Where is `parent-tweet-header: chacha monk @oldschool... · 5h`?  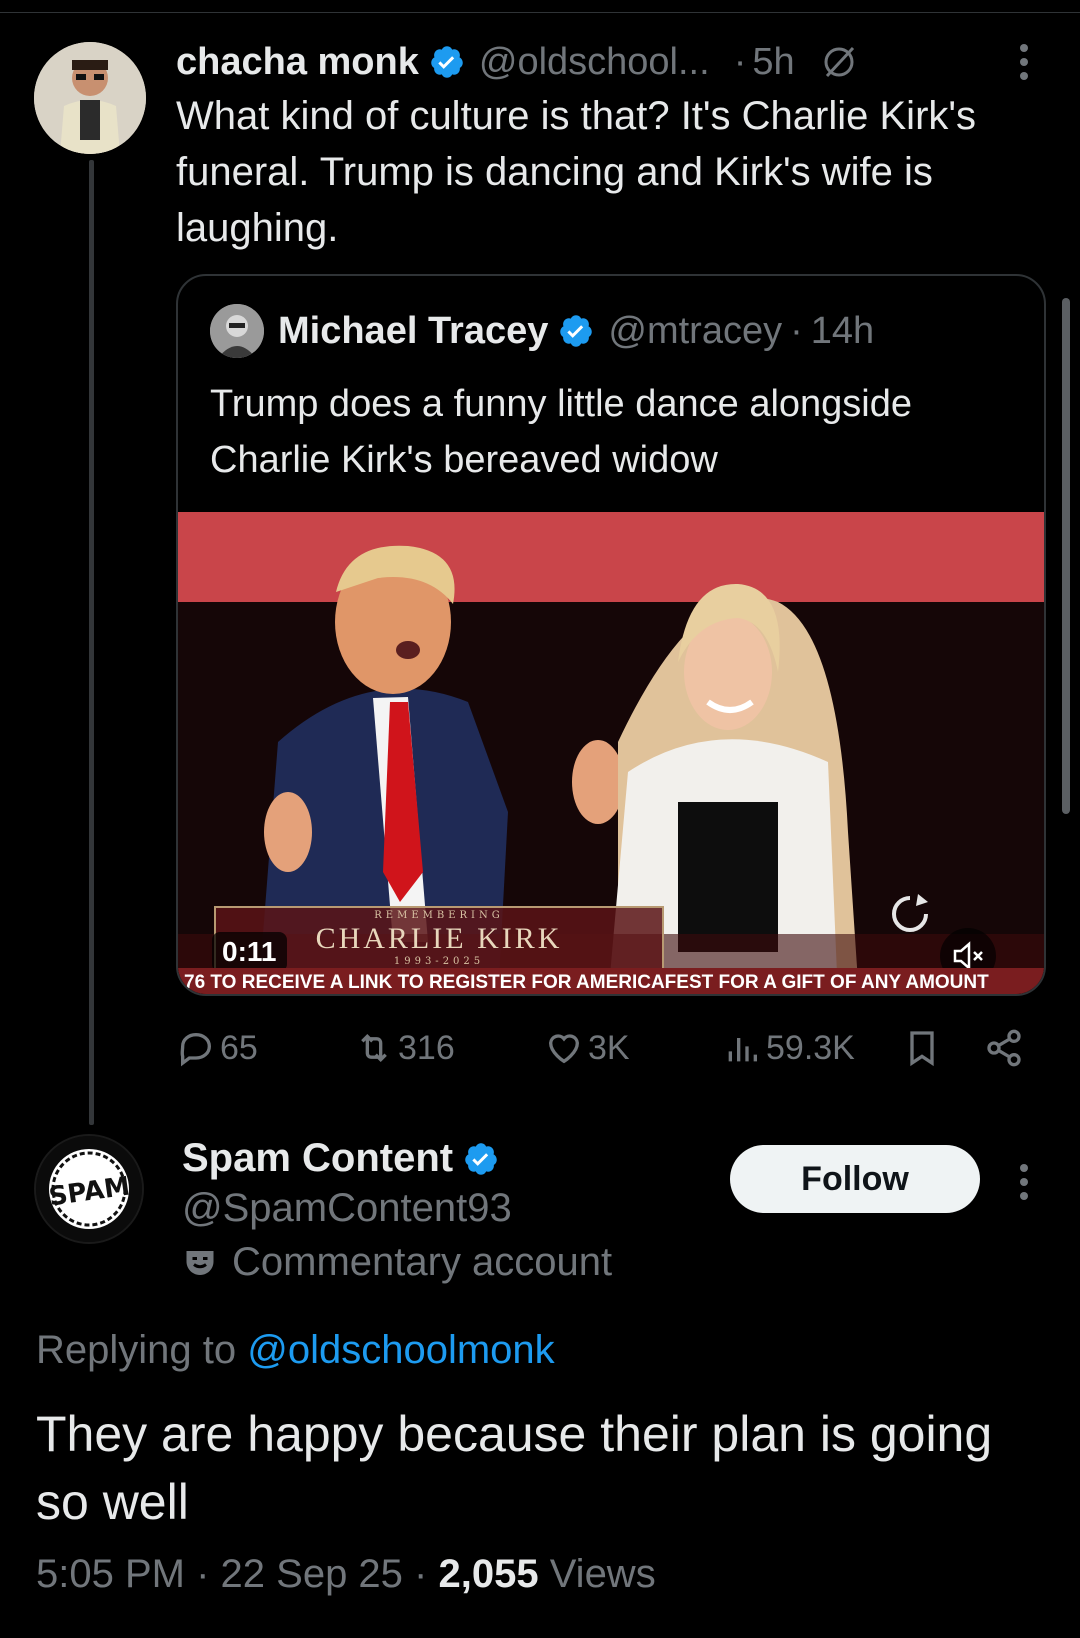 parent-tweet-header: chacha monk @oldschool... · 5h is located at coordinates (616, 62).